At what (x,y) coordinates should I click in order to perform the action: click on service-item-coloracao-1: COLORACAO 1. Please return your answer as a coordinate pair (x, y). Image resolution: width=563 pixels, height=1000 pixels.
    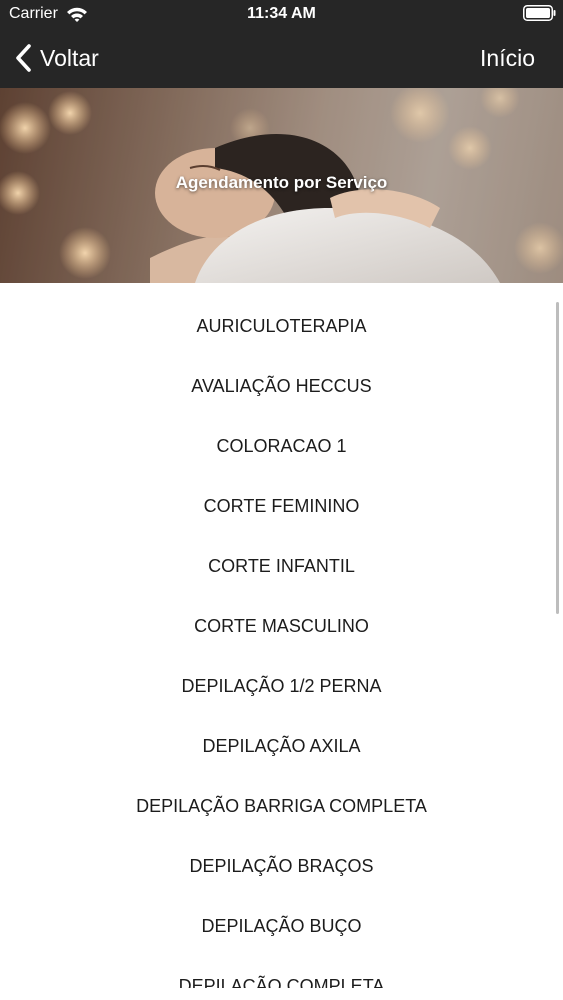
    Looking at the image, I should click on (281, 446).